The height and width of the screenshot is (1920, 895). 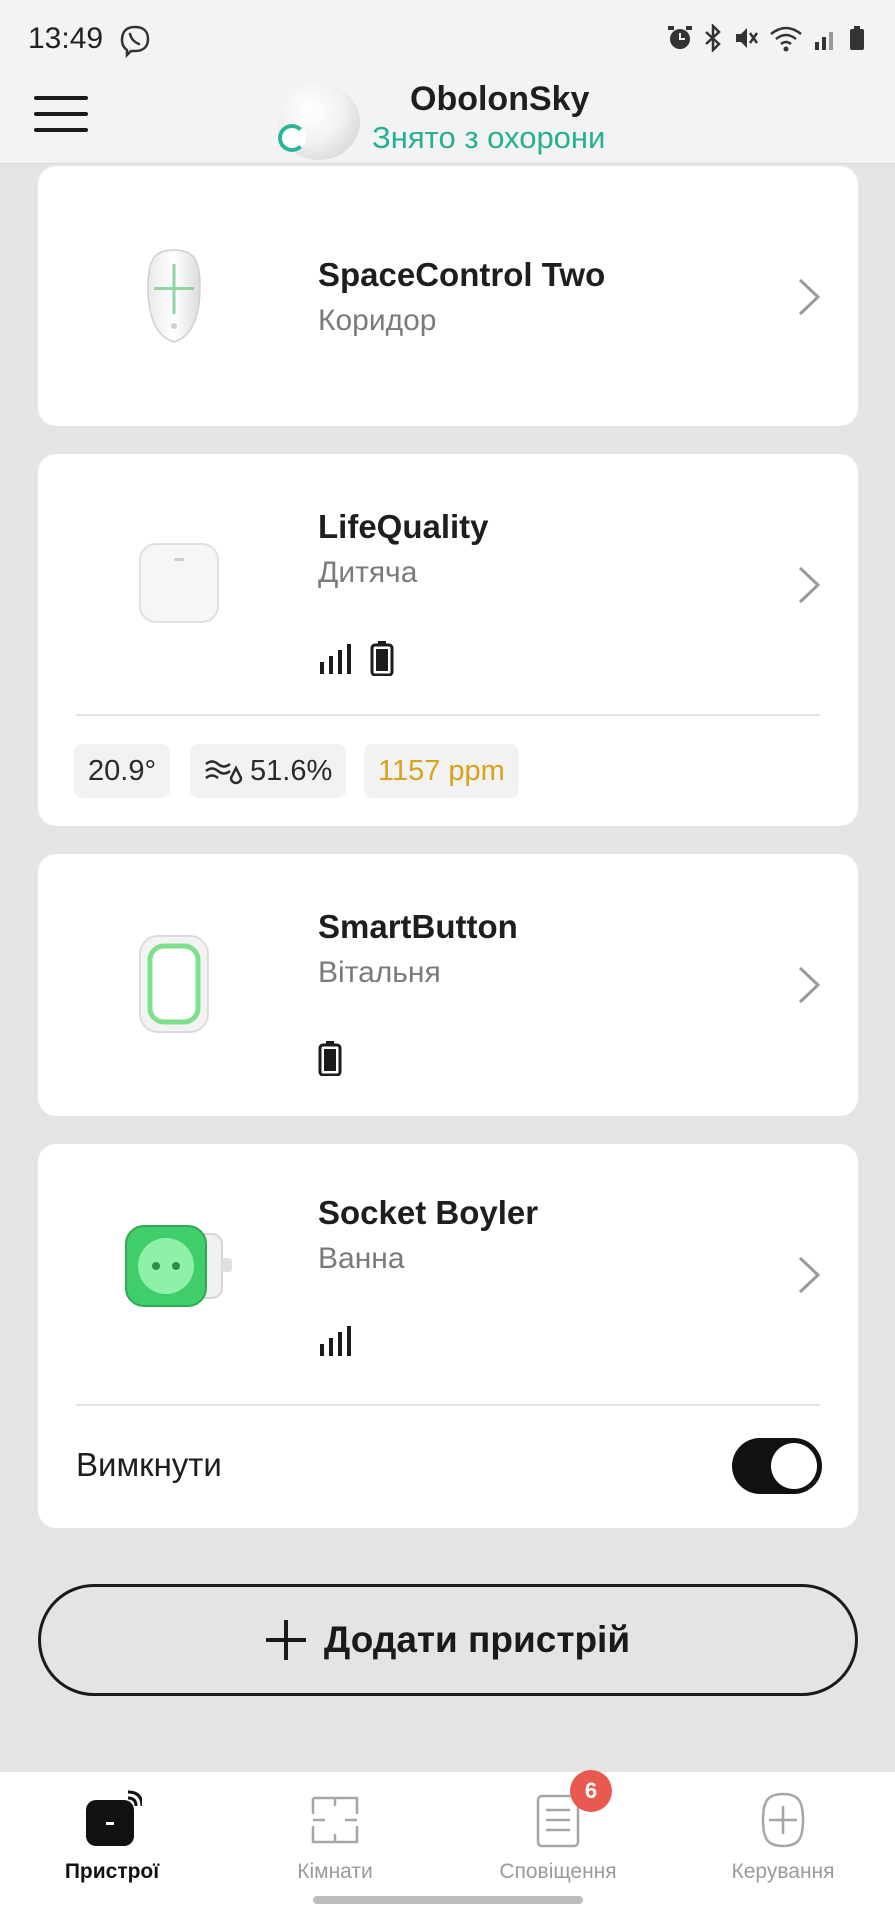 I want to click on nav-tab-control: Керування, so click(x=783, y=1837).